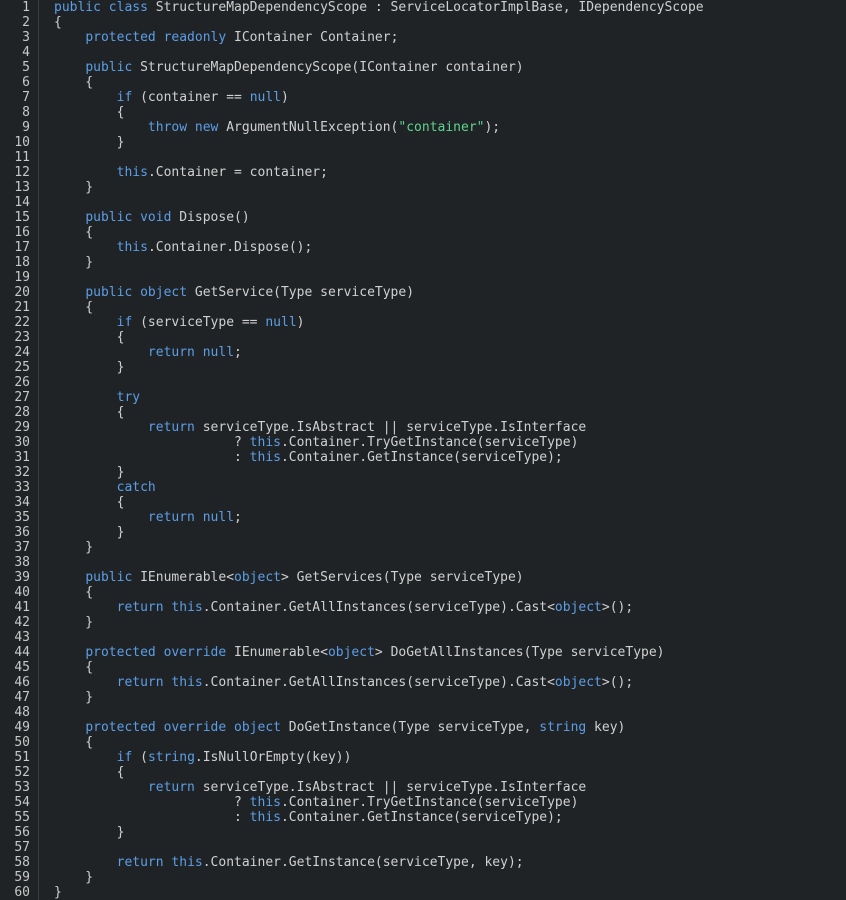 The image size is (846, 900). I want to click on code-line: 19, so click(423, 277).